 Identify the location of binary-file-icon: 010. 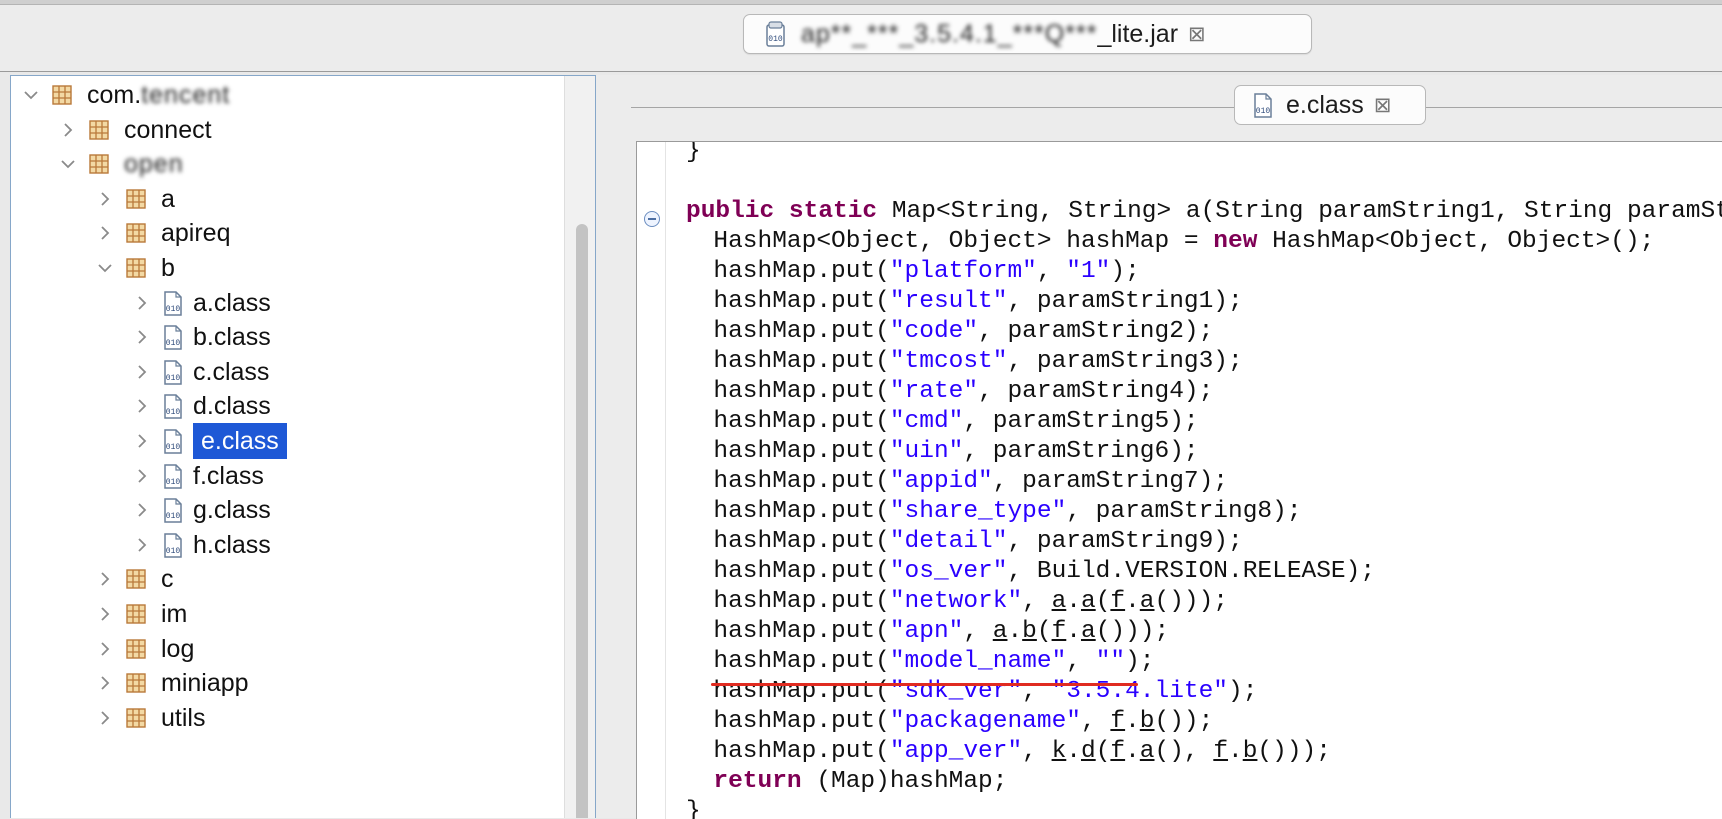
(776, 34).